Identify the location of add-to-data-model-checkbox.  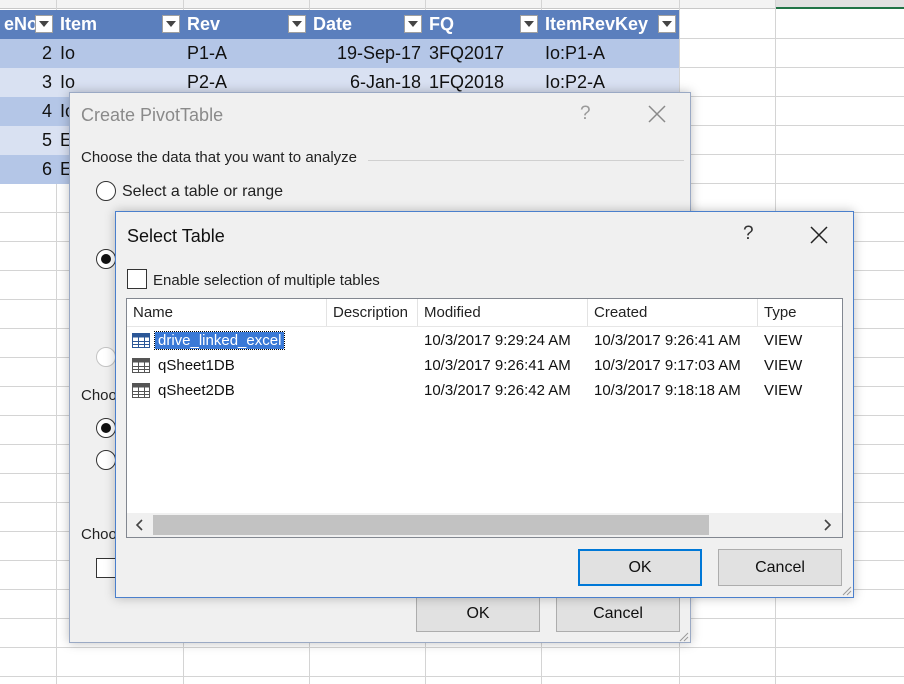
(106, 568).